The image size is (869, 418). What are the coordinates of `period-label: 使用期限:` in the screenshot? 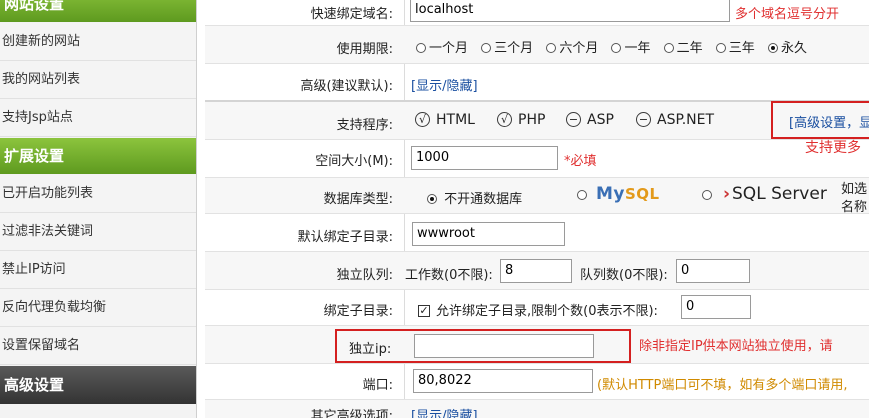 It's located at (364, 49).